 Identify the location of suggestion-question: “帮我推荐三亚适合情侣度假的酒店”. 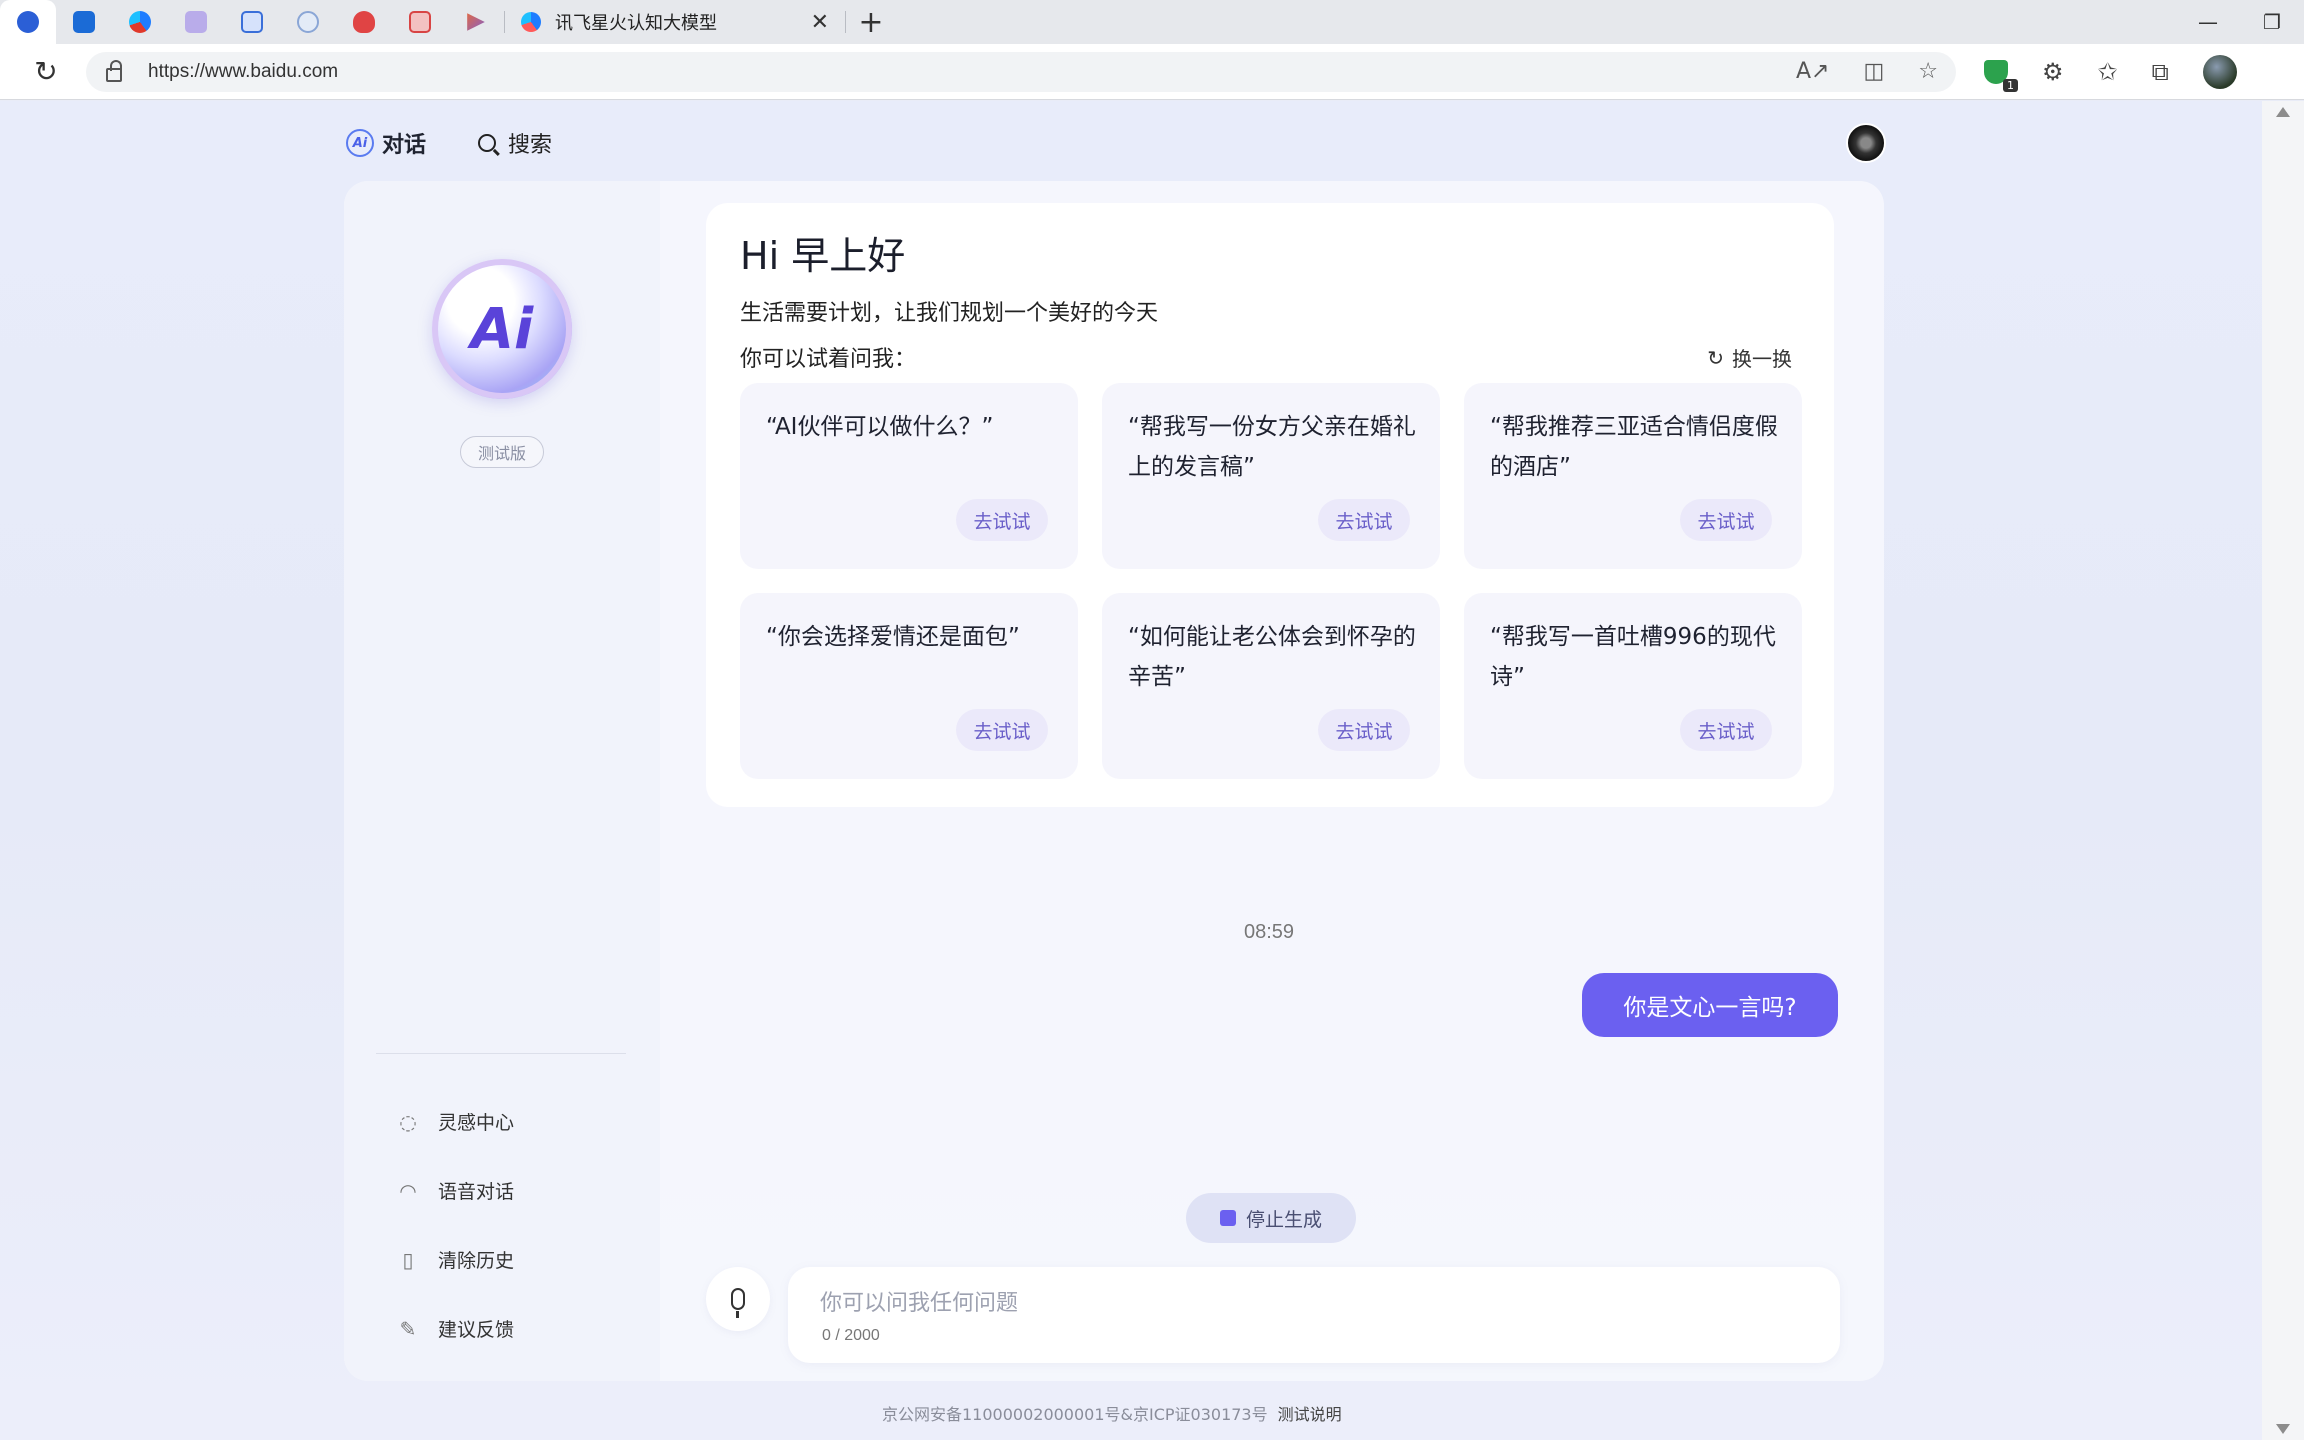
(1634, 447).